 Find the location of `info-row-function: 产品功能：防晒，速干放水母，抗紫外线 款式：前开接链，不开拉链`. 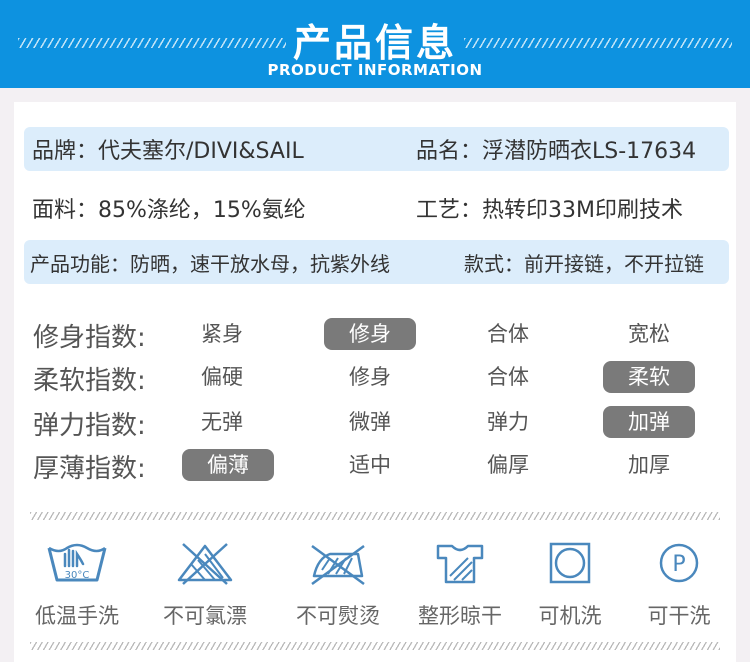

info-row-function: 产品功能：防晒，速干放水母，抗紫外线 款式：前开接链，不开拉链 is located at coordinates (376, 262).